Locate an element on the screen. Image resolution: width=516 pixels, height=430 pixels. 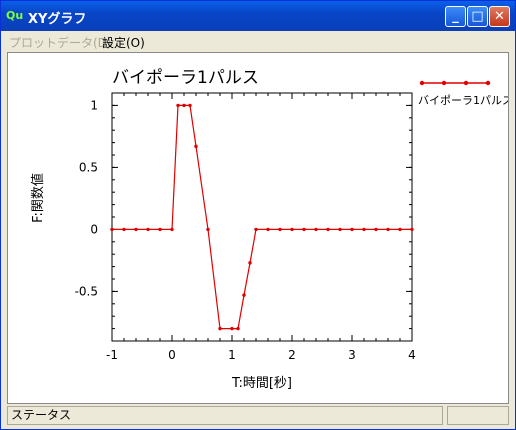
status-panel-secondary is located at coordinates (478, 415).